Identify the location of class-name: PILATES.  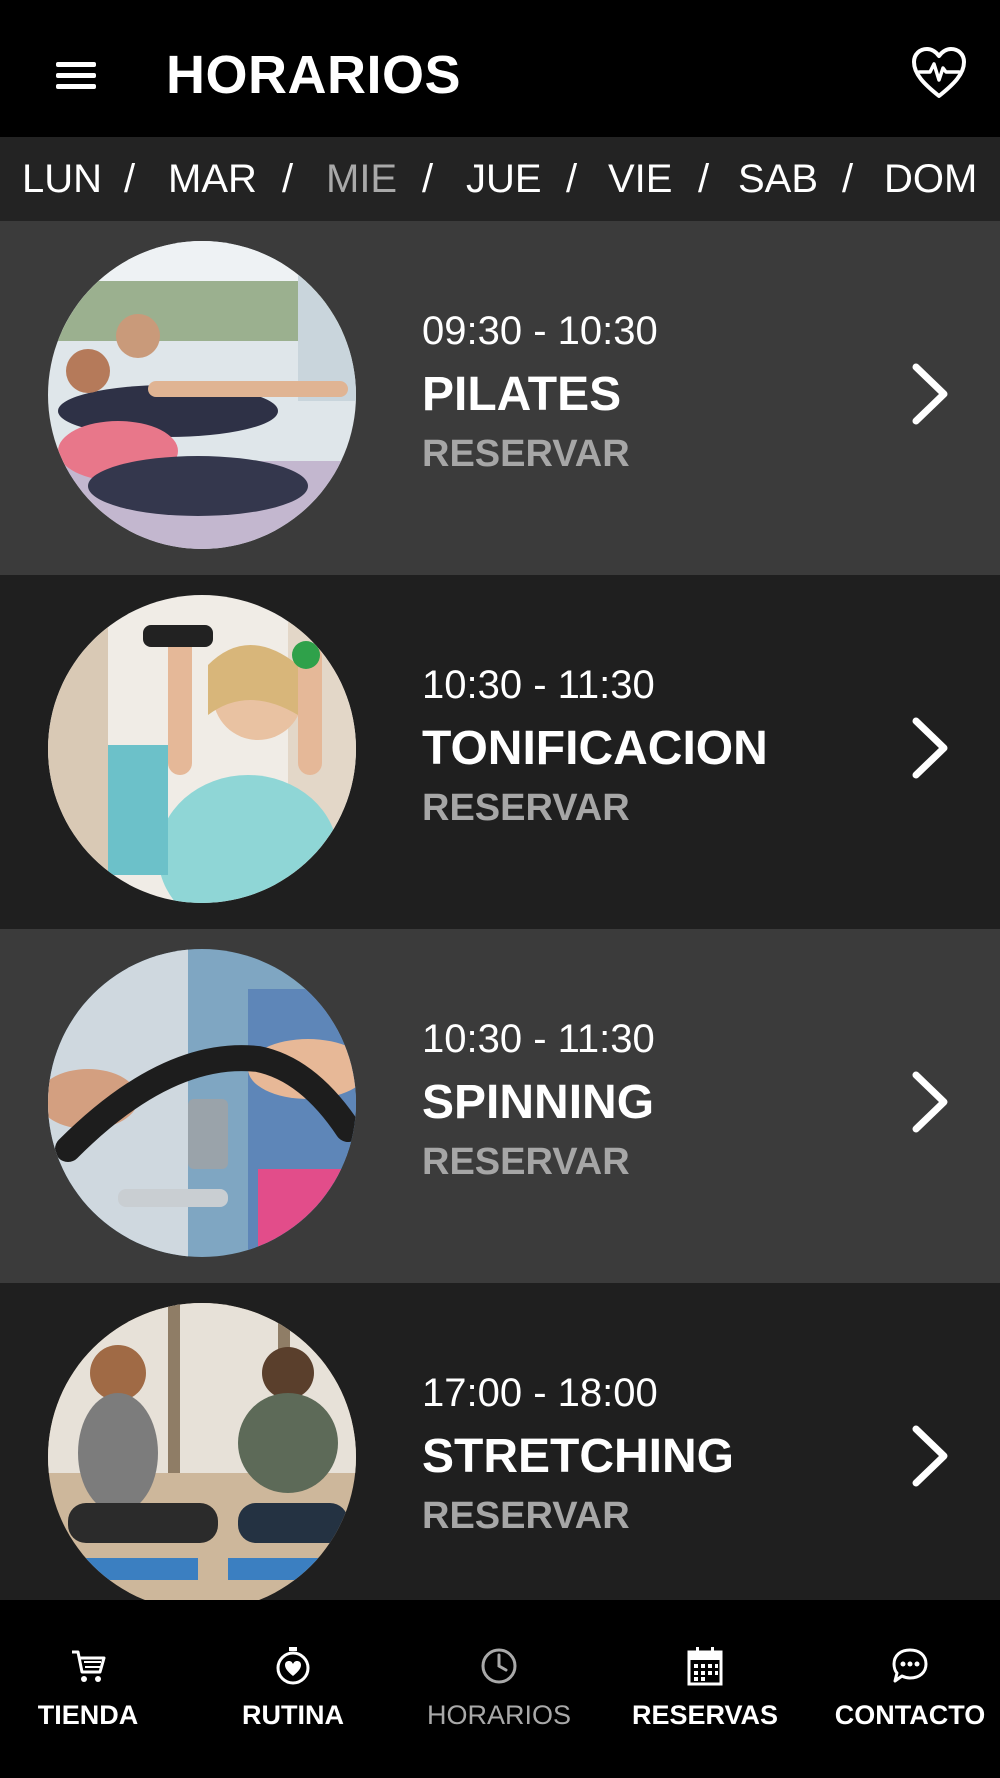
(522, 394).